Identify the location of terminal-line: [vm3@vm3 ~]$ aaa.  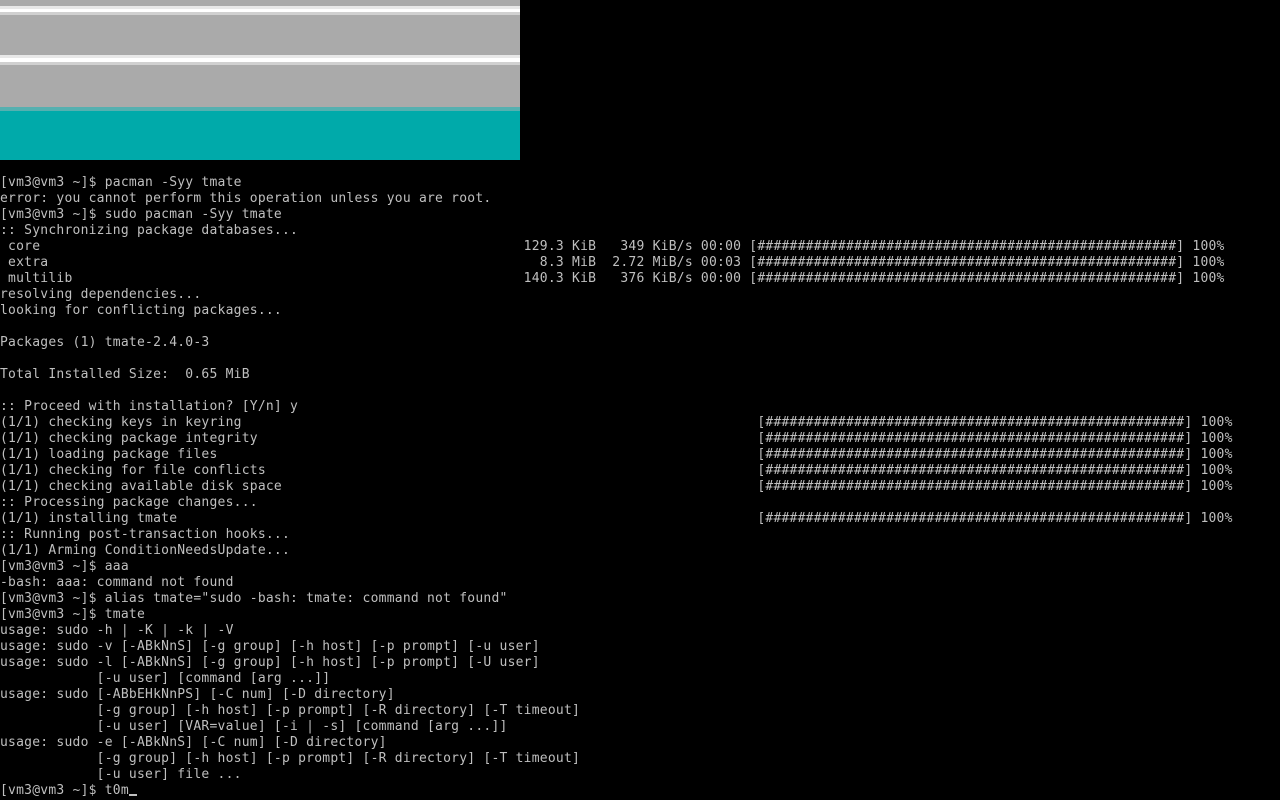
(64, 566).